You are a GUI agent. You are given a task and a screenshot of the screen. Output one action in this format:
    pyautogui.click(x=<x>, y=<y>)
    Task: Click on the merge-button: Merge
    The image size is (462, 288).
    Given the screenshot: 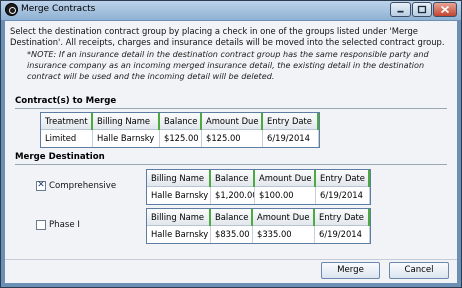 What is the action you would take?
    pyautogui.click(x=350, y=270)
    